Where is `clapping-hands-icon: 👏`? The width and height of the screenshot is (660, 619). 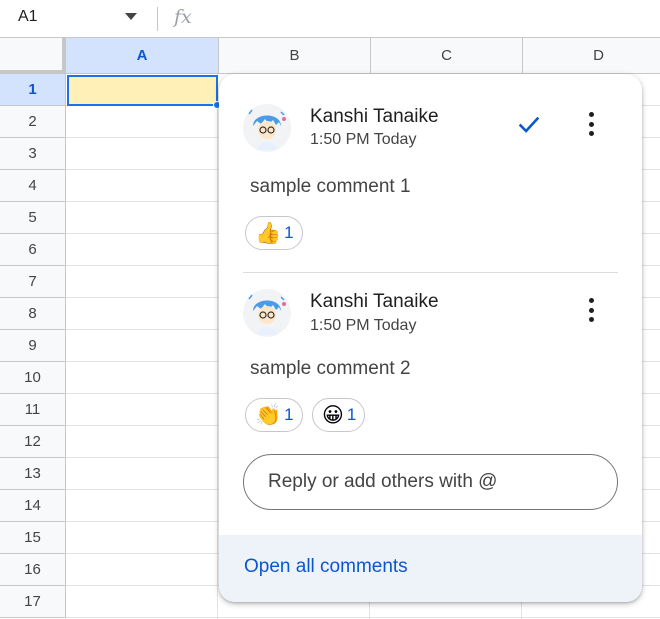 clapping-hands-icon: 👏 is located at coordinates (268, 415).